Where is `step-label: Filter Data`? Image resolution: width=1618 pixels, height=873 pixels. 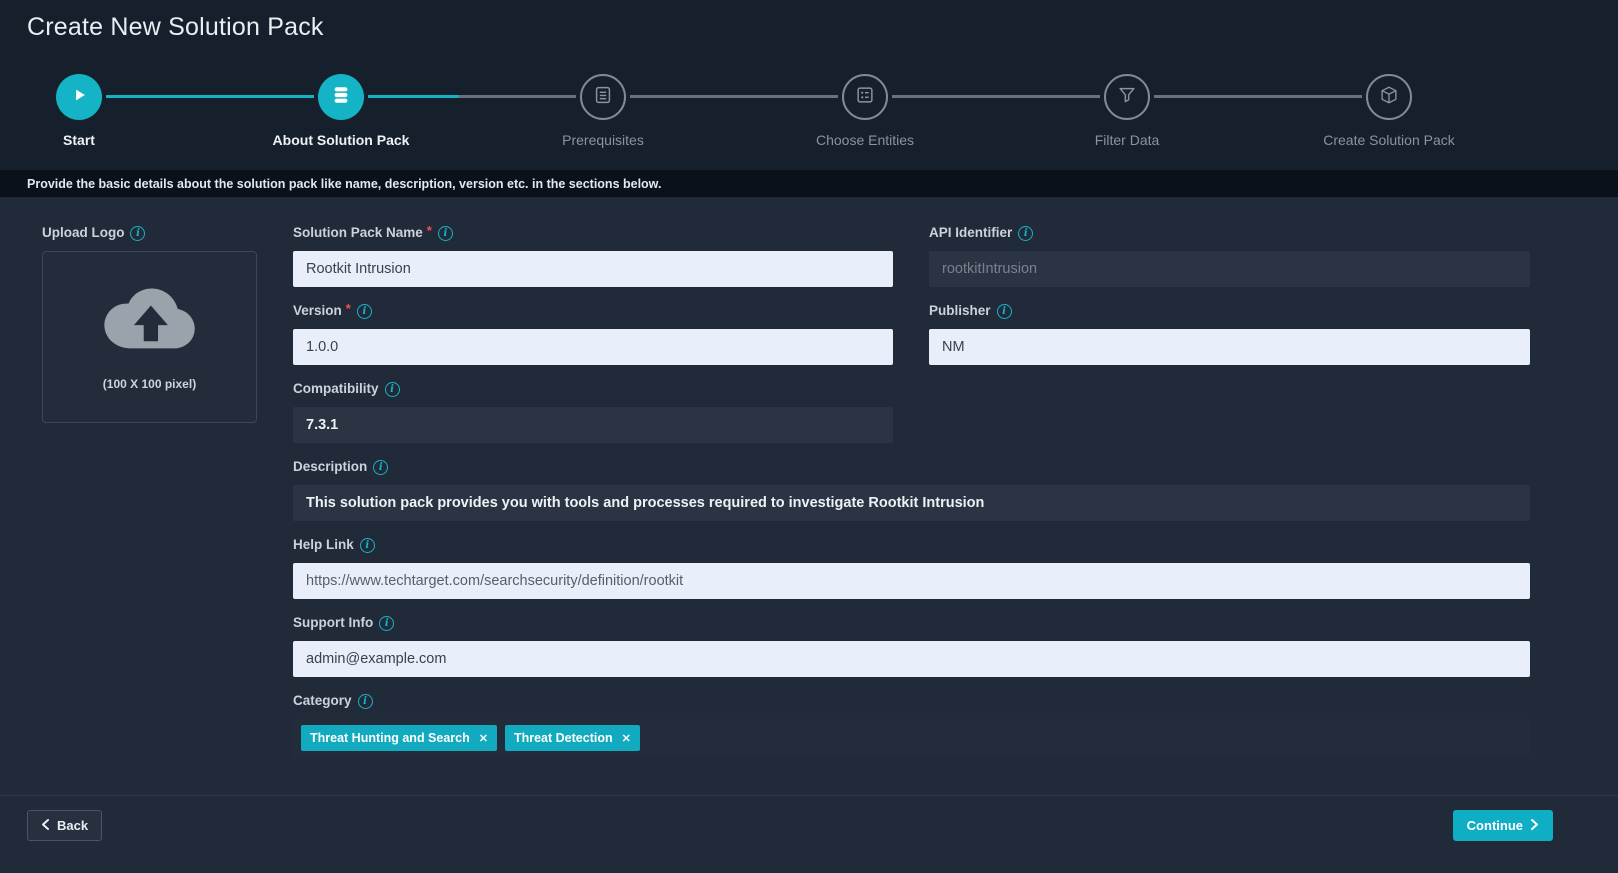 step-label: Filter Data is located at coordinates (1127, 140).